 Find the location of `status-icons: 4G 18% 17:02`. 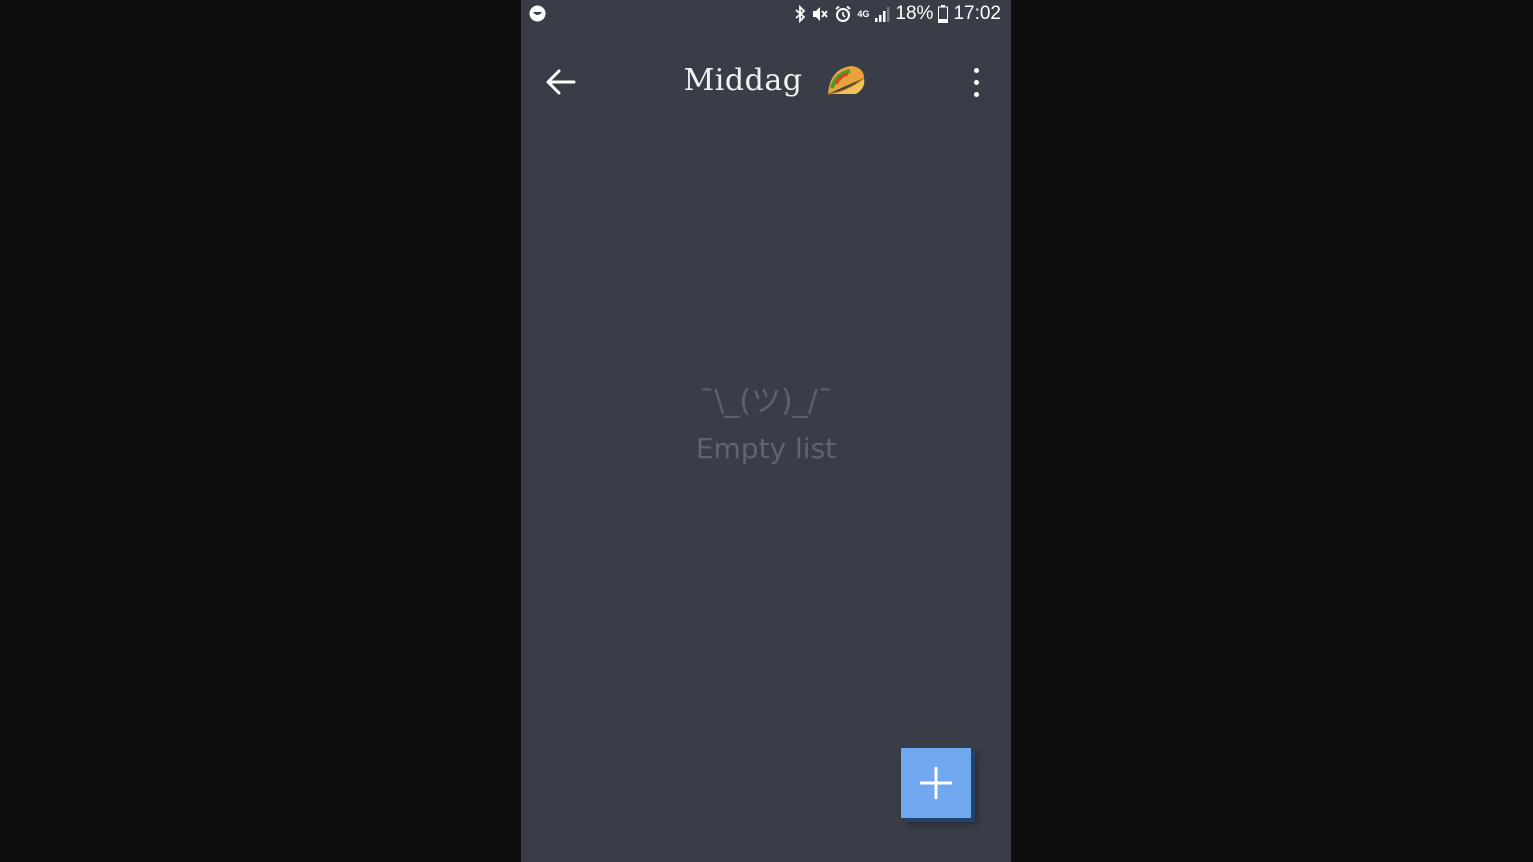

status-icons: 4G 18% 17:02 is located at coordinates (897, 14).